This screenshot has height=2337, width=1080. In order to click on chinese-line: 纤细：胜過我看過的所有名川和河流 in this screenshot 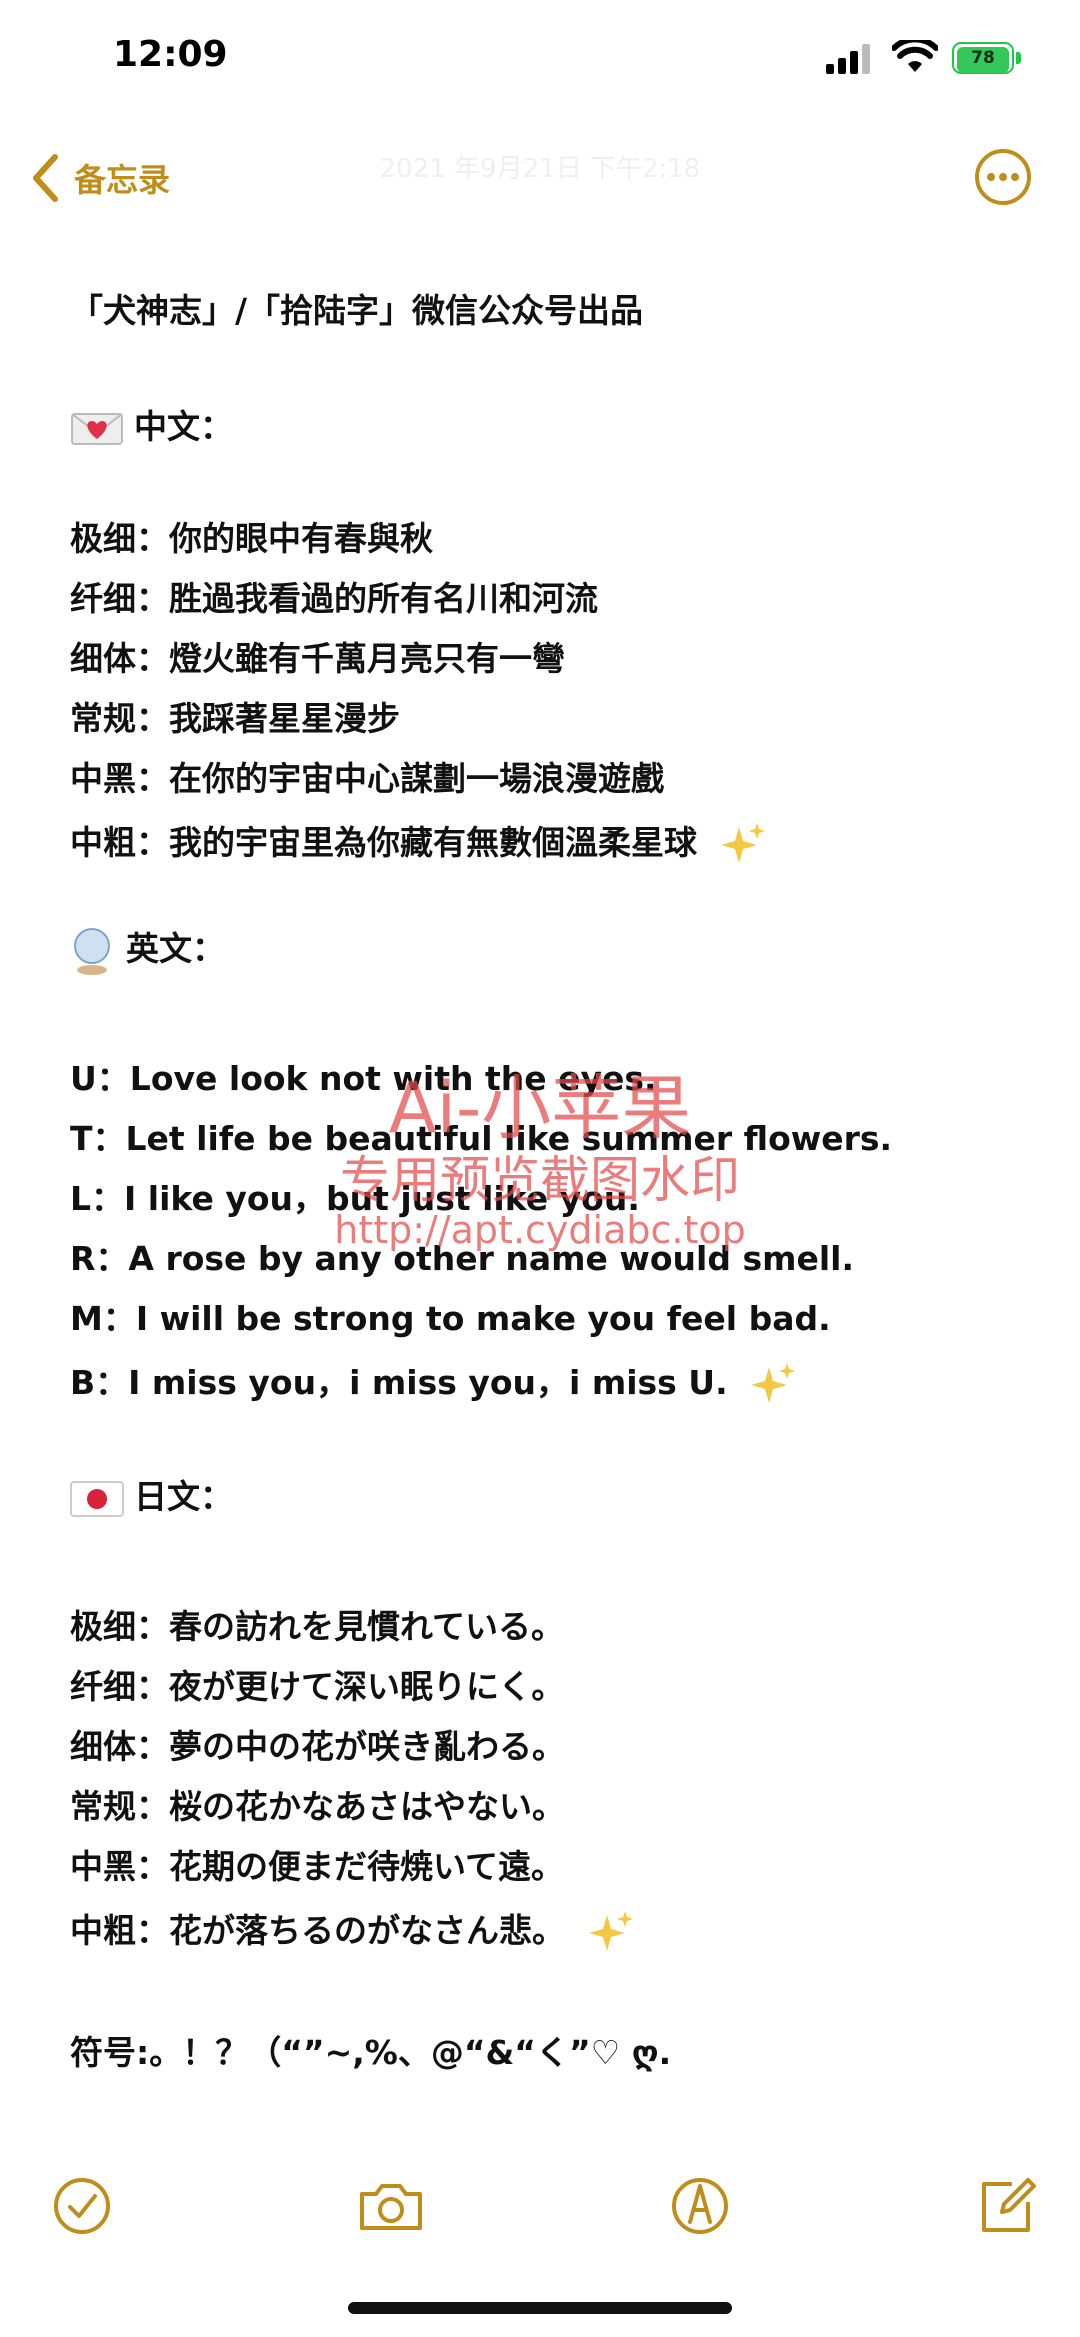, I will do `click(334, 598)`.